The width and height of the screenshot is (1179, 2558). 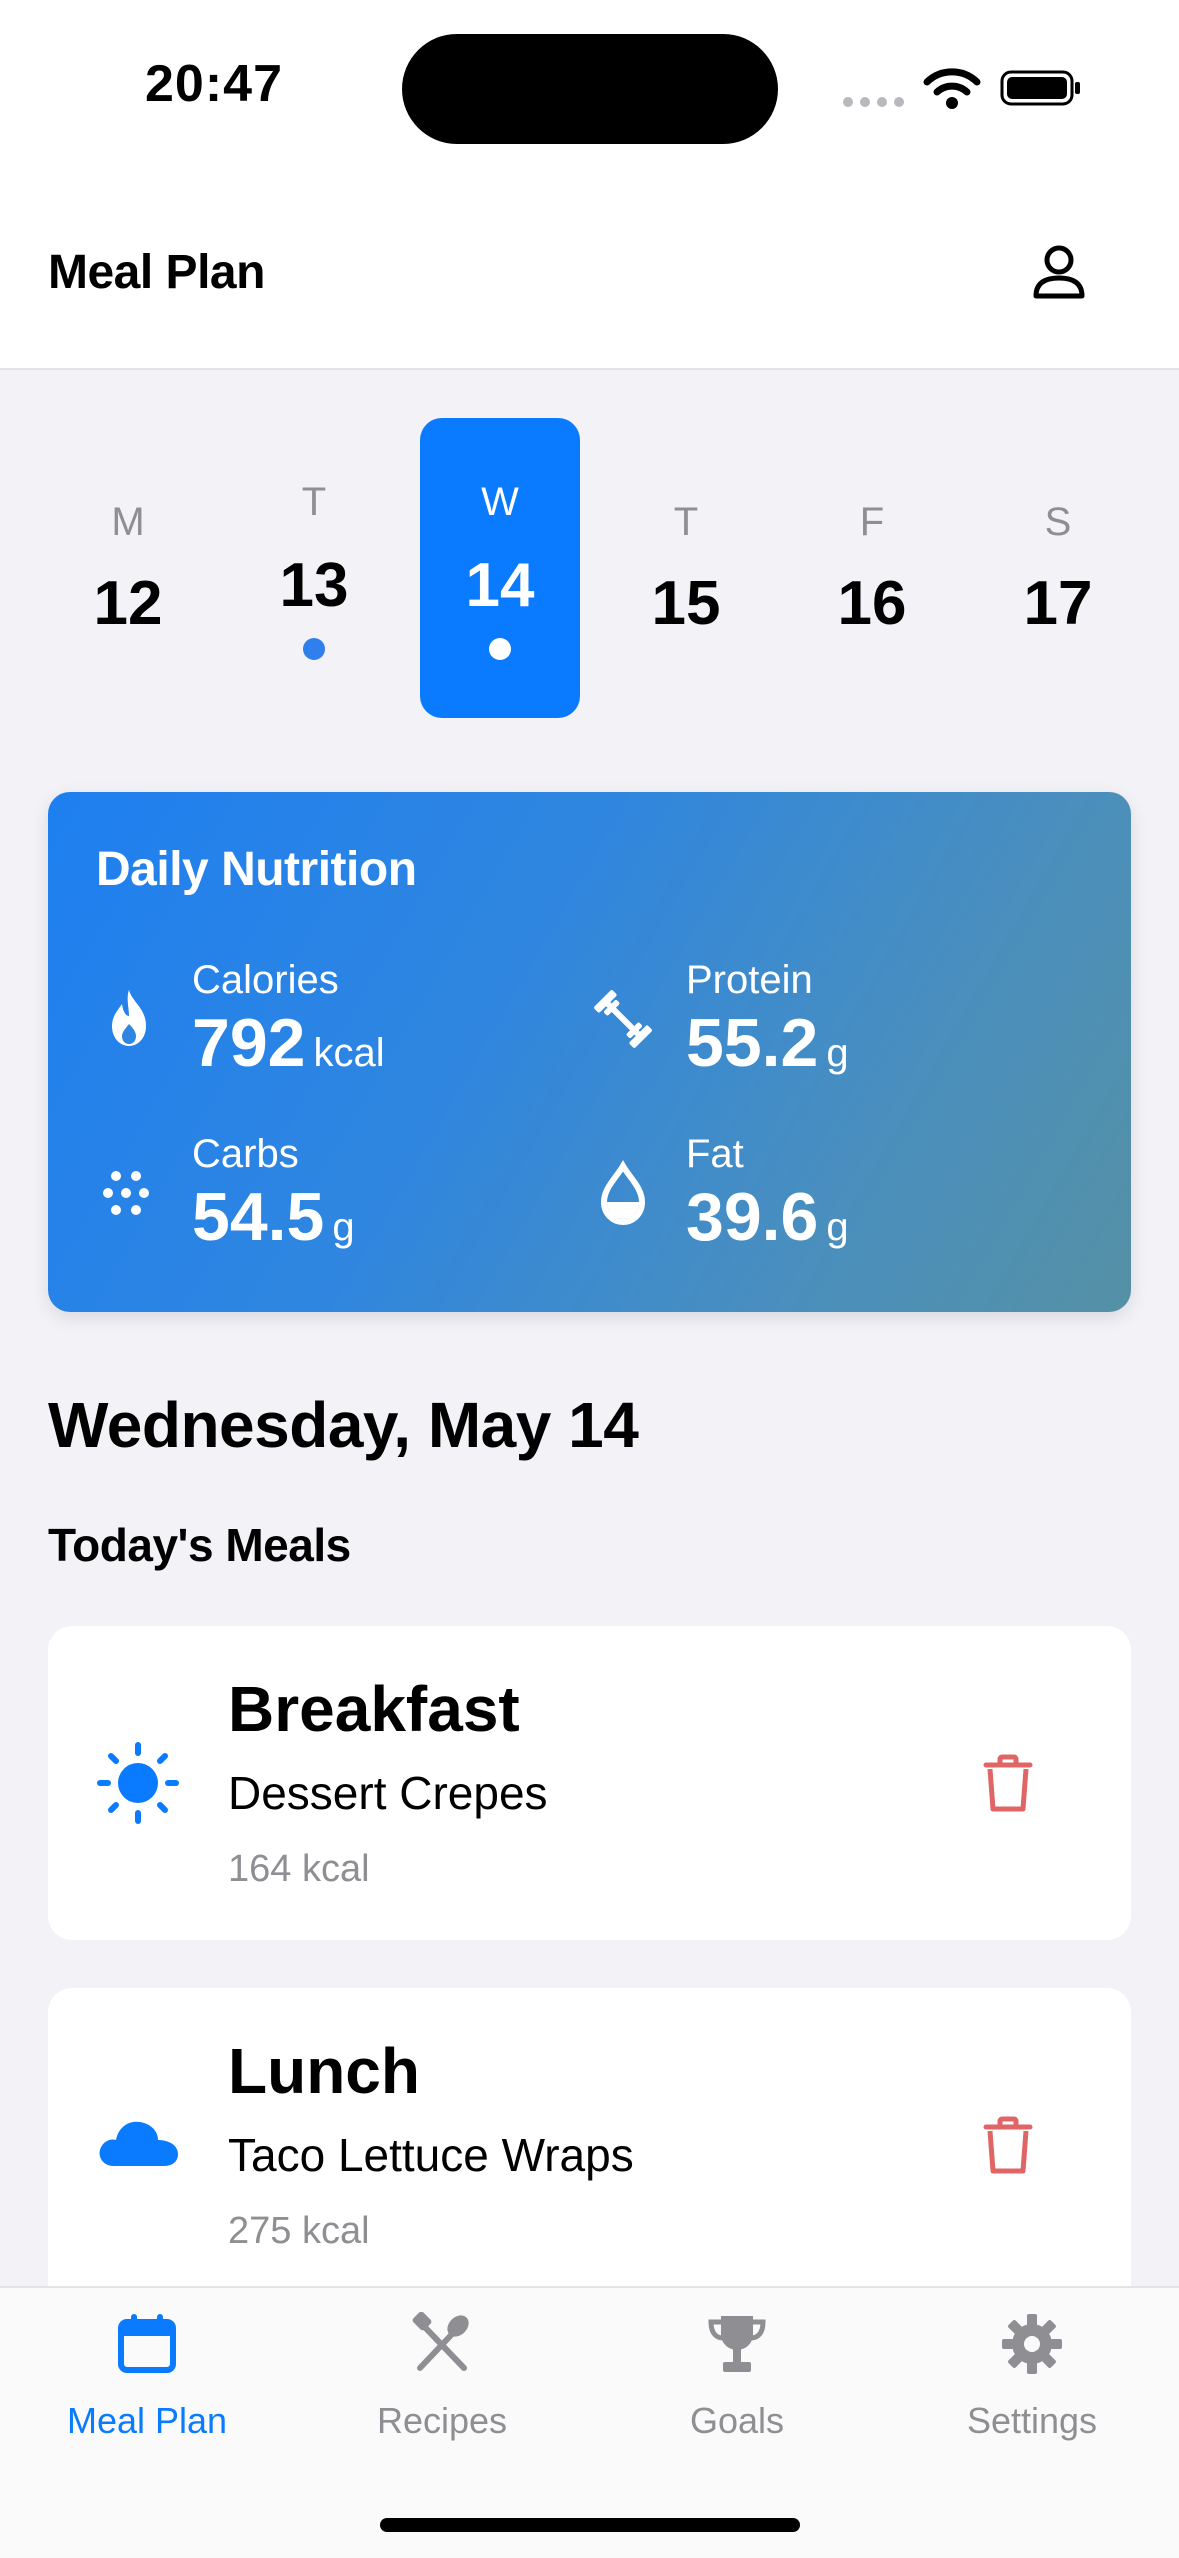 I want to click on tab-label: Recipes, so click(x=442, y=2420).